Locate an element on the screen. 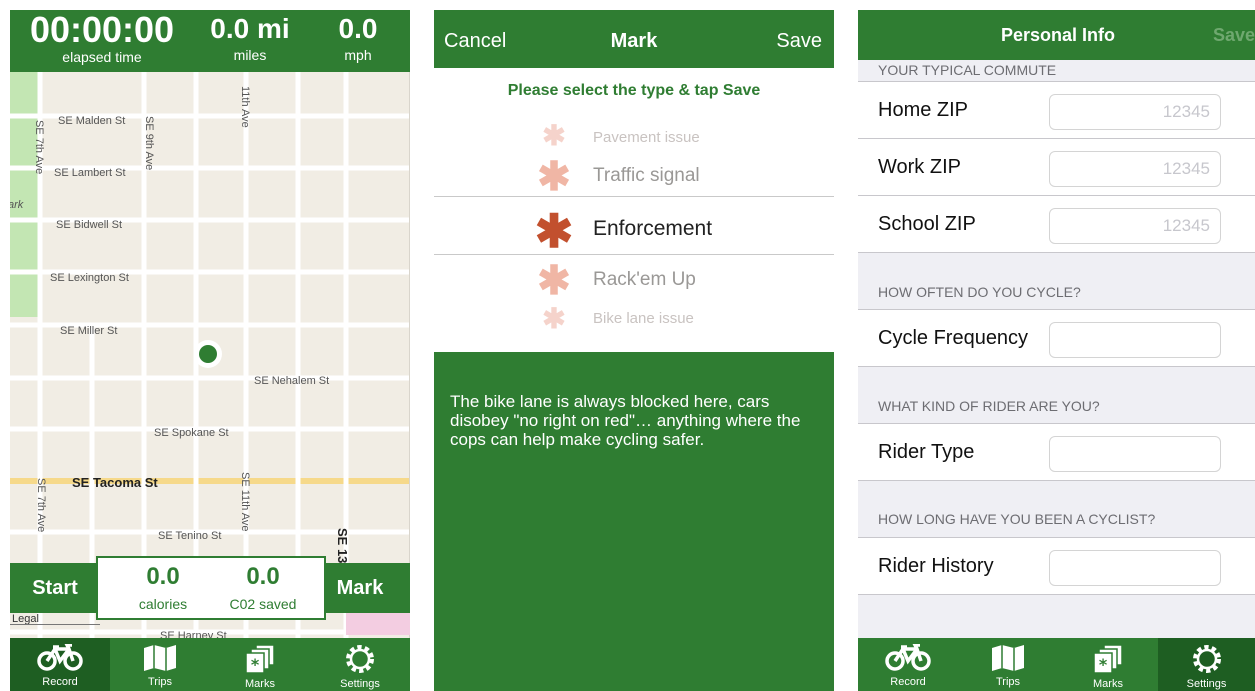 The width and height of the screenshot is (1255, 691). miles-label: miles is located at coordinates (250, 55).